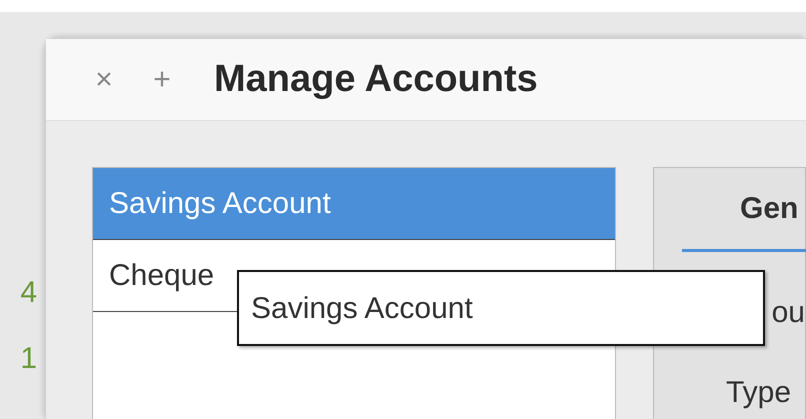  Describe the element at coordinates (501, 308) in the screenshot. I see `tooltip: Savings Account` at that location.